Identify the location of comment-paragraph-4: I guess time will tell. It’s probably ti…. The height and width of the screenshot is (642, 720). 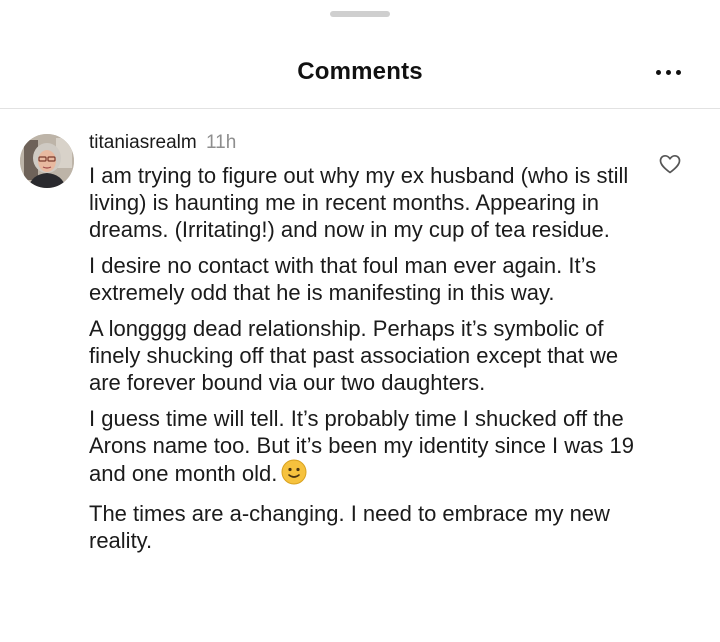
(364, 448).